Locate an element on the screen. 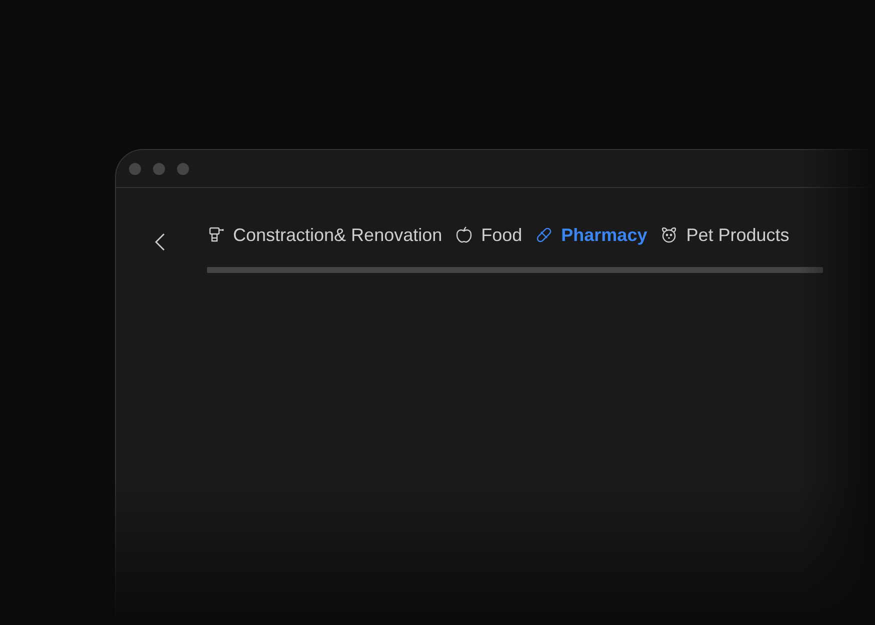 The height and width of the screenshot is (625, 875). chevron-left-icon is located at coordinates (160, 242).